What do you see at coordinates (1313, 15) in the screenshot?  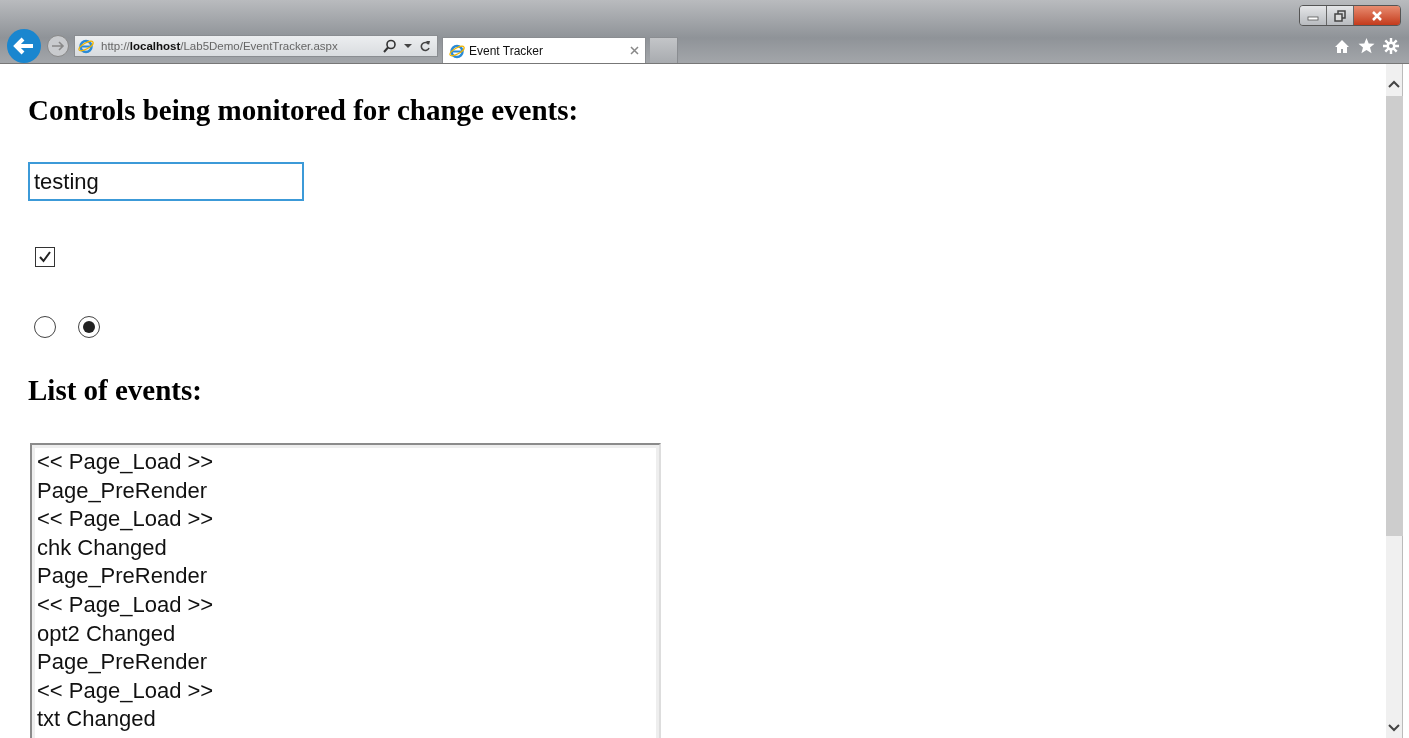 I see `minimize-button` at bounding box center [1313, 15].